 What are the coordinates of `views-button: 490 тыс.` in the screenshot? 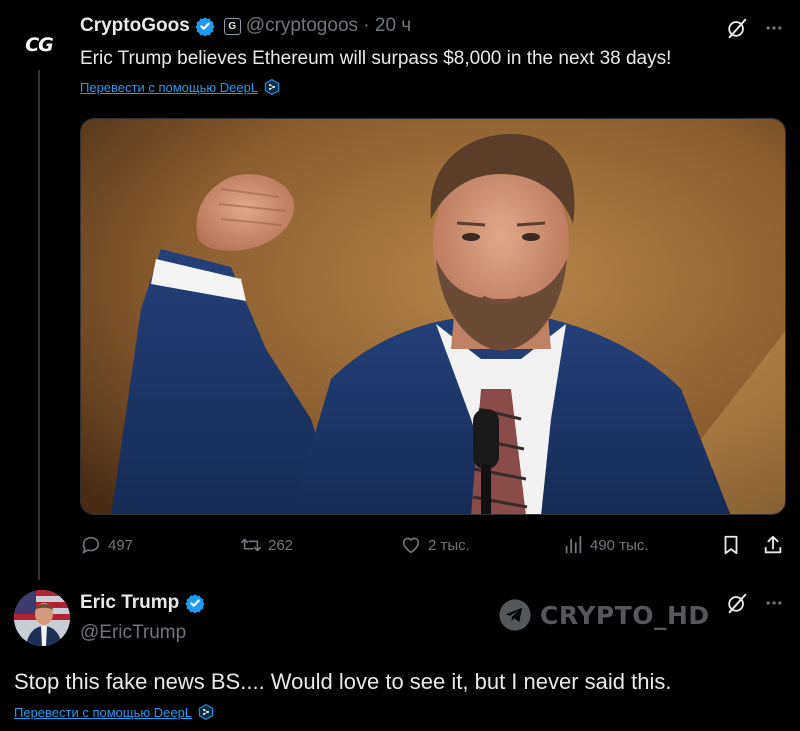 It's located at (605, 545).